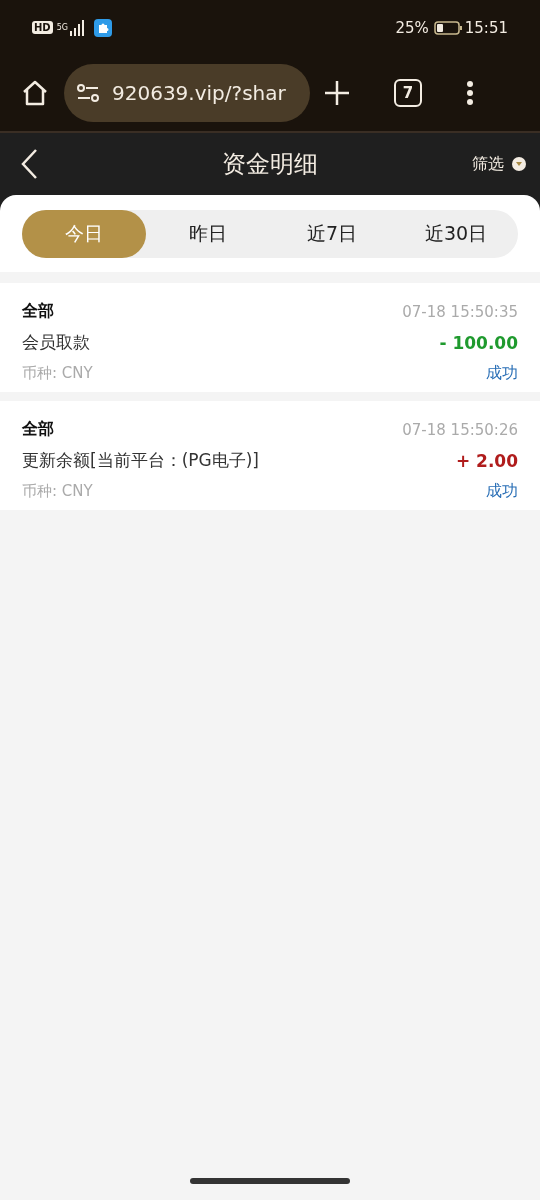 This screenshot has height=1200, width=540. I want to click on page-title: 资金明细, so click(270, 164).